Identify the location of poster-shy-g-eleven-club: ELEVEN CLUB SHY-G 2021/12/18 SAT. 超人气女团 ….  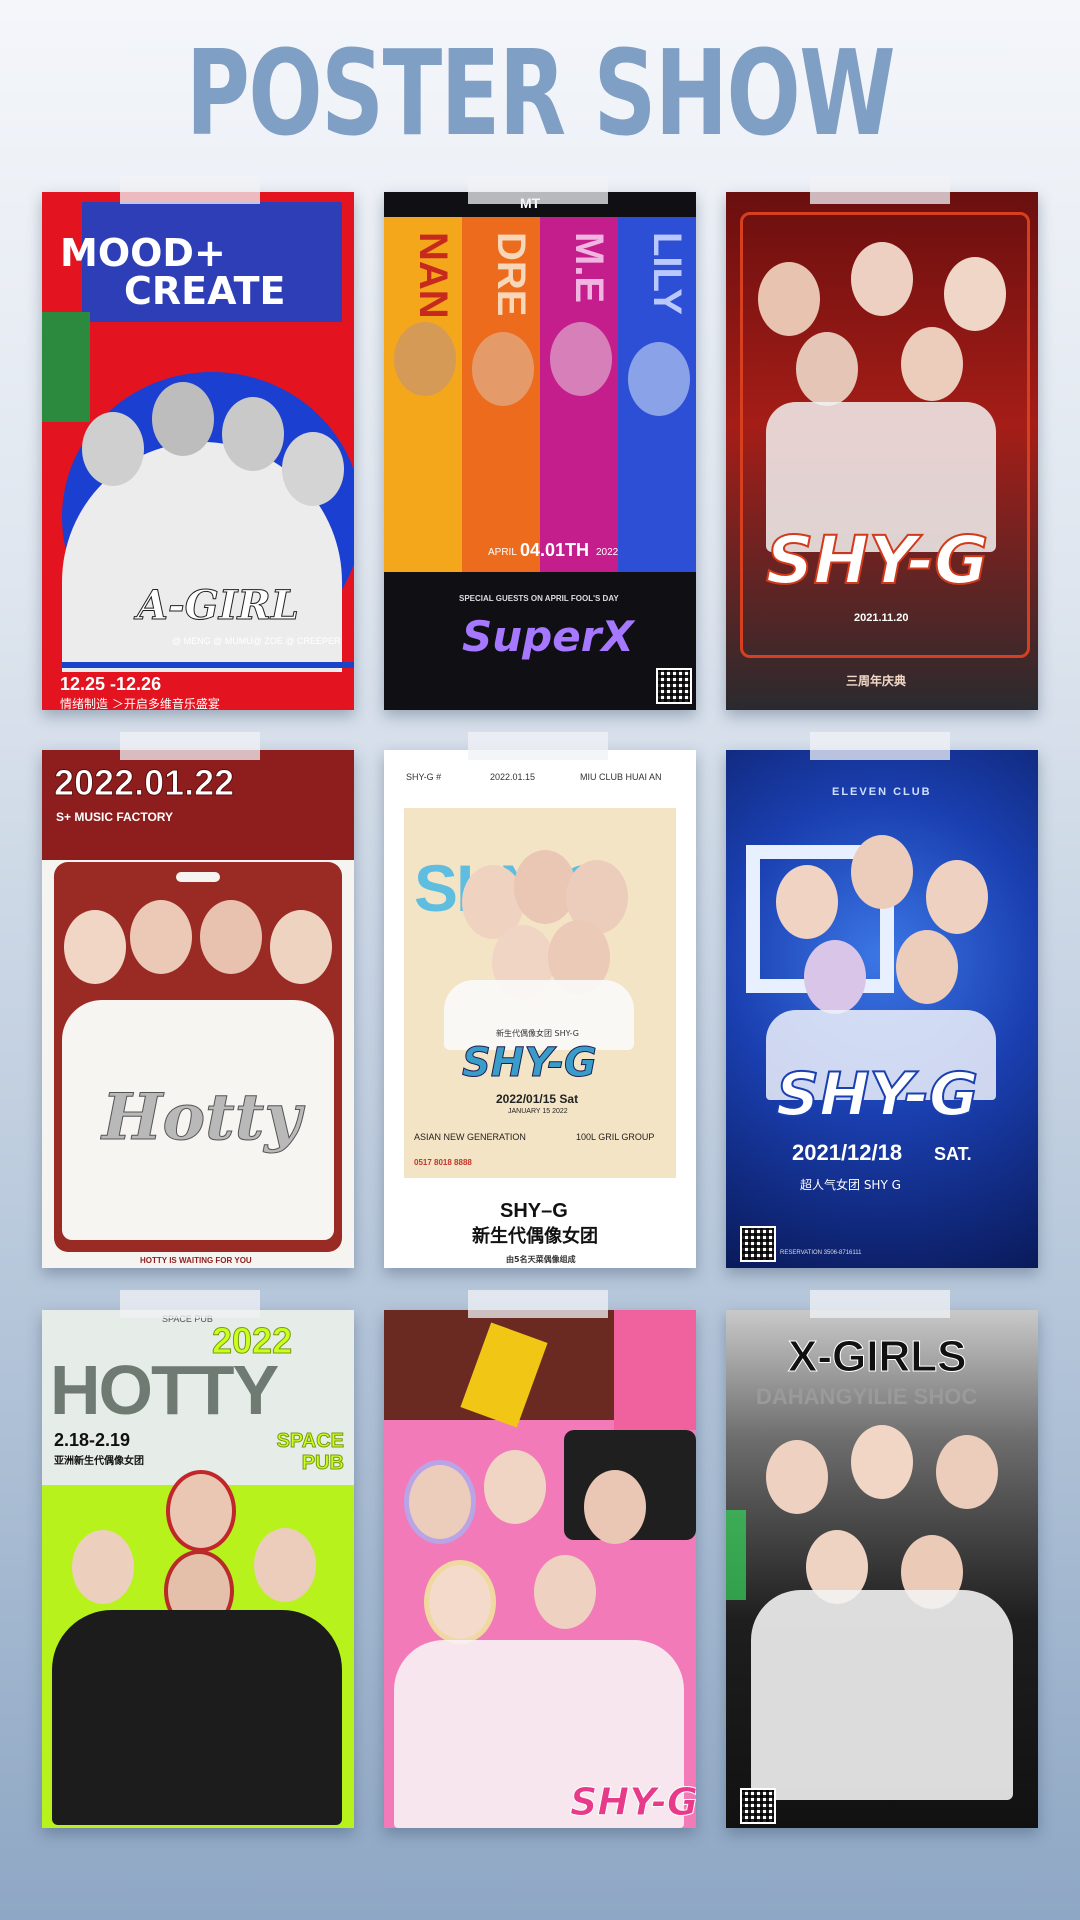
(882, 1009).